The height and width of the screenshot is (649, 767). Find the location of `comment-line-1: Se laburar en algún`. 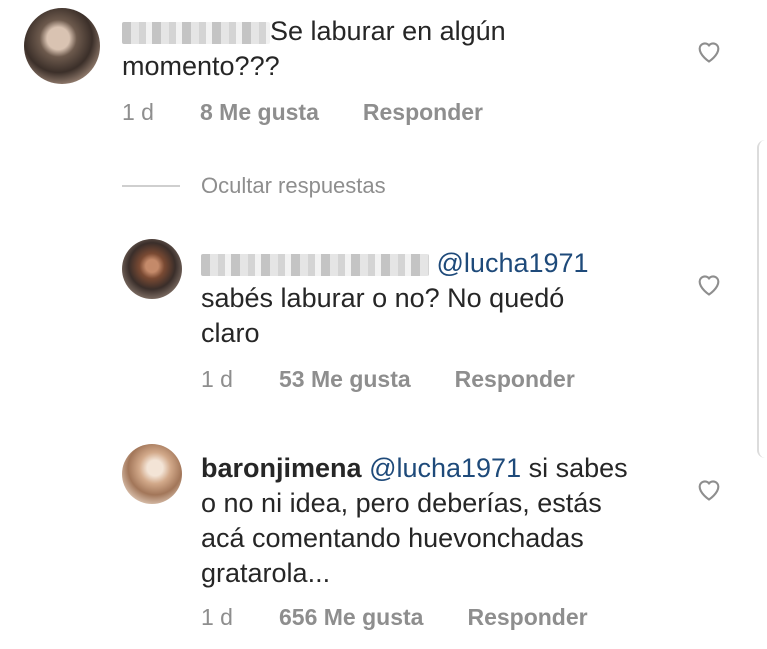

comment-line-1: Se laburar en algún is located at coordinates (388, 31).